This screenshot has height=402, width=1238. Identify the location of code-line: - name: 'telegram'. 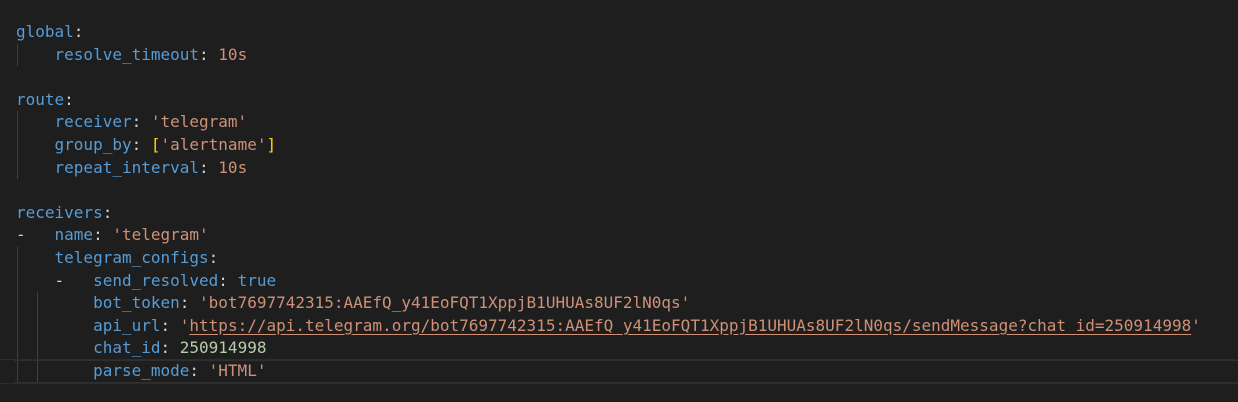
(112, 235).